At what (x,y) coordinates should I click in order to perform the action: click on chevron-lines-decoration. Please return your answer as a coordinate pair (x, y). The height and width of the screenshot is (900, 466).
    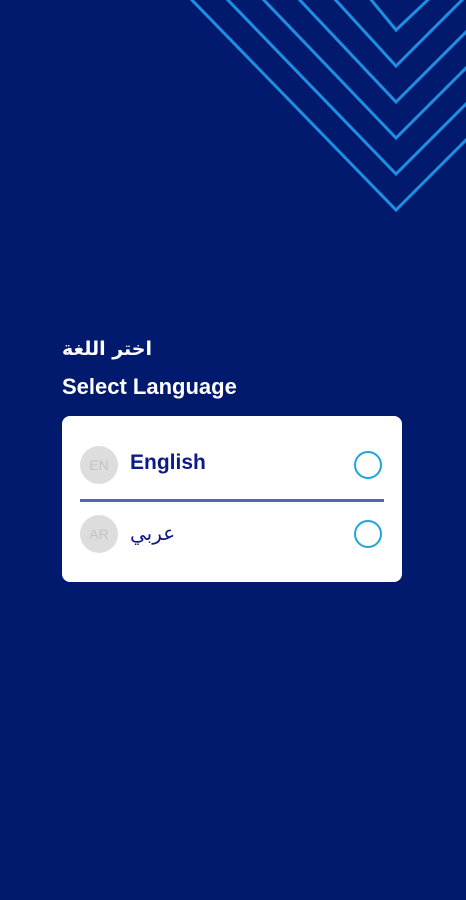
    Looking at the image, I should click on (327, 106).